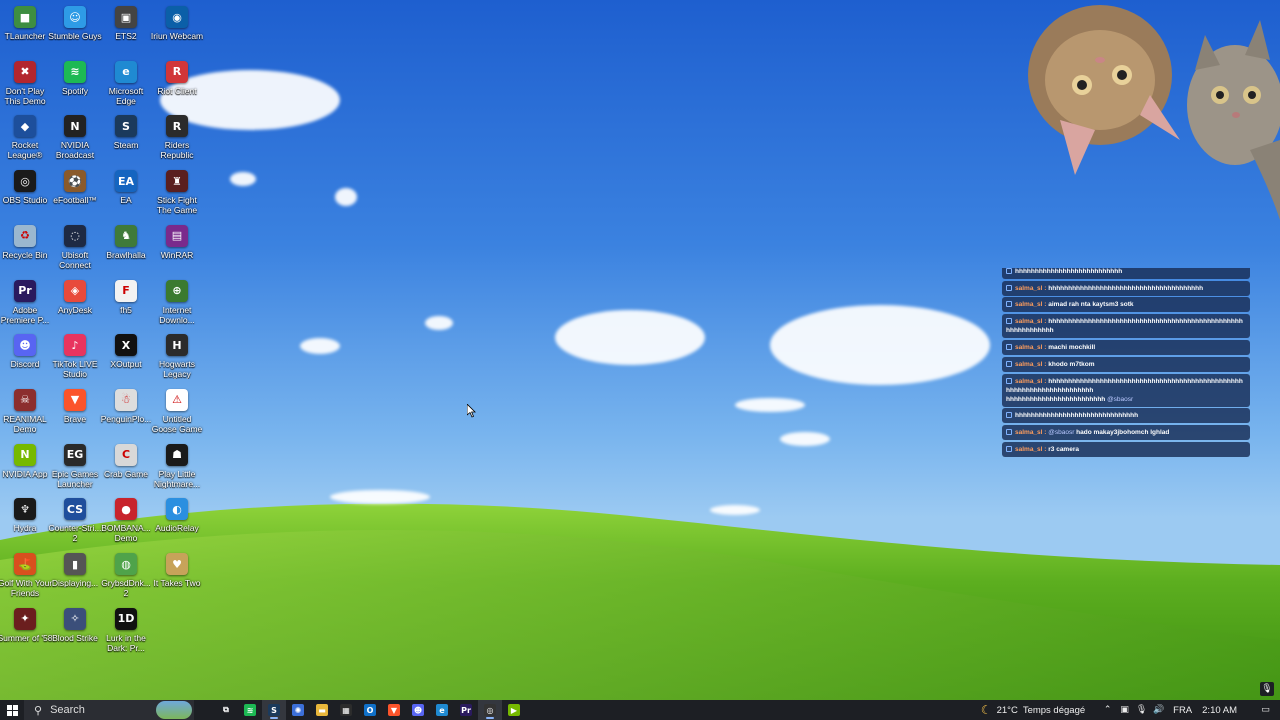 The height and width of the screenshot is (720, 1280). I want to click on clock: 2:10 AM, so click(1219, 710).